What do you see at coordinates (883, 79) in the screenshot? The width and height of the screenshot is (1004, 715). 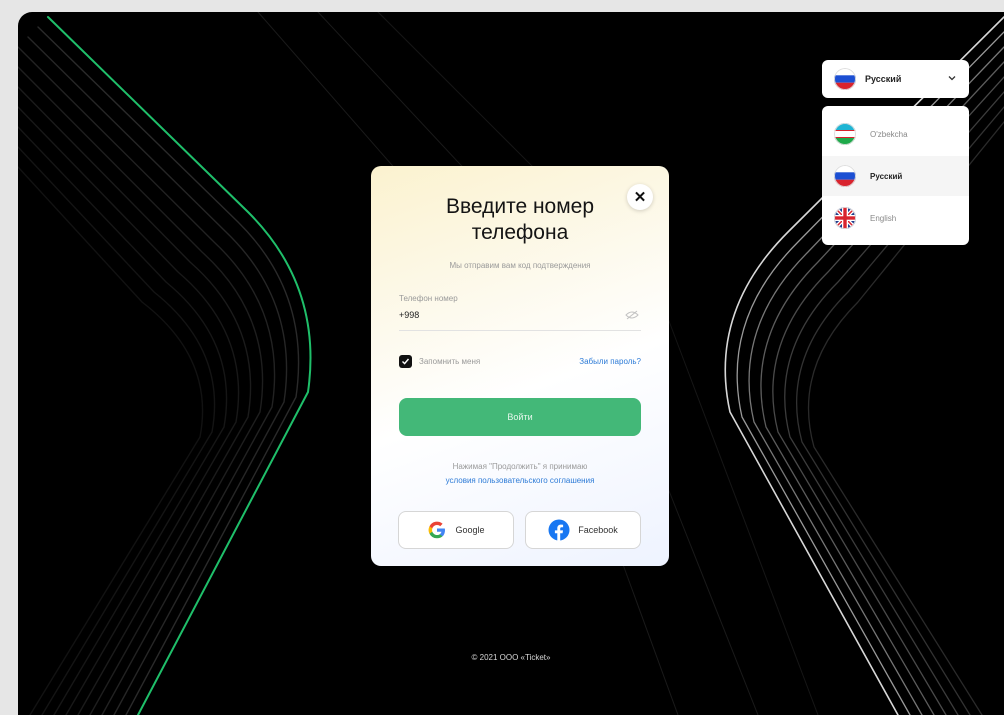 I see `selected-language-label: Русский` at bounding box center [883, 79].